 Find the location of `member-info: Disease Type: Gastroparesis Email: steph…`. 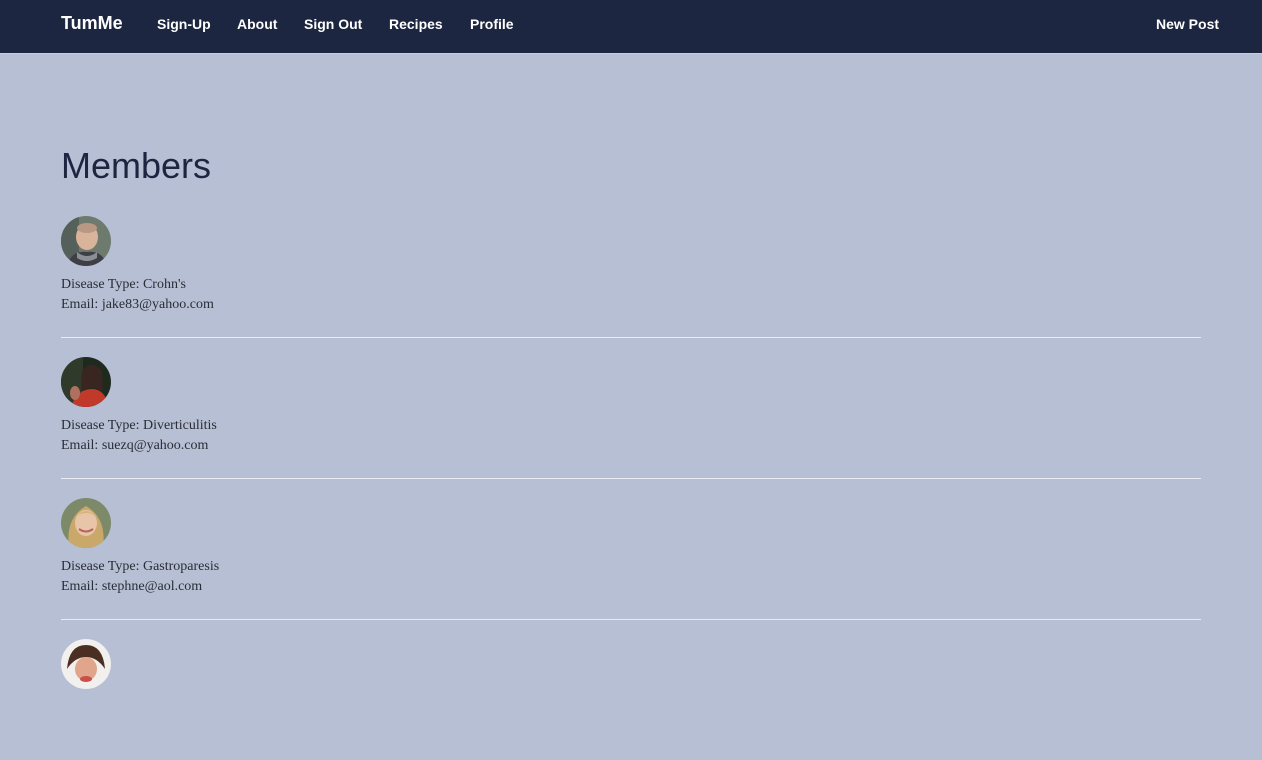

member-info: Disease Type: Gastroparesis Email: steph… is located at coordinates (140, 577).